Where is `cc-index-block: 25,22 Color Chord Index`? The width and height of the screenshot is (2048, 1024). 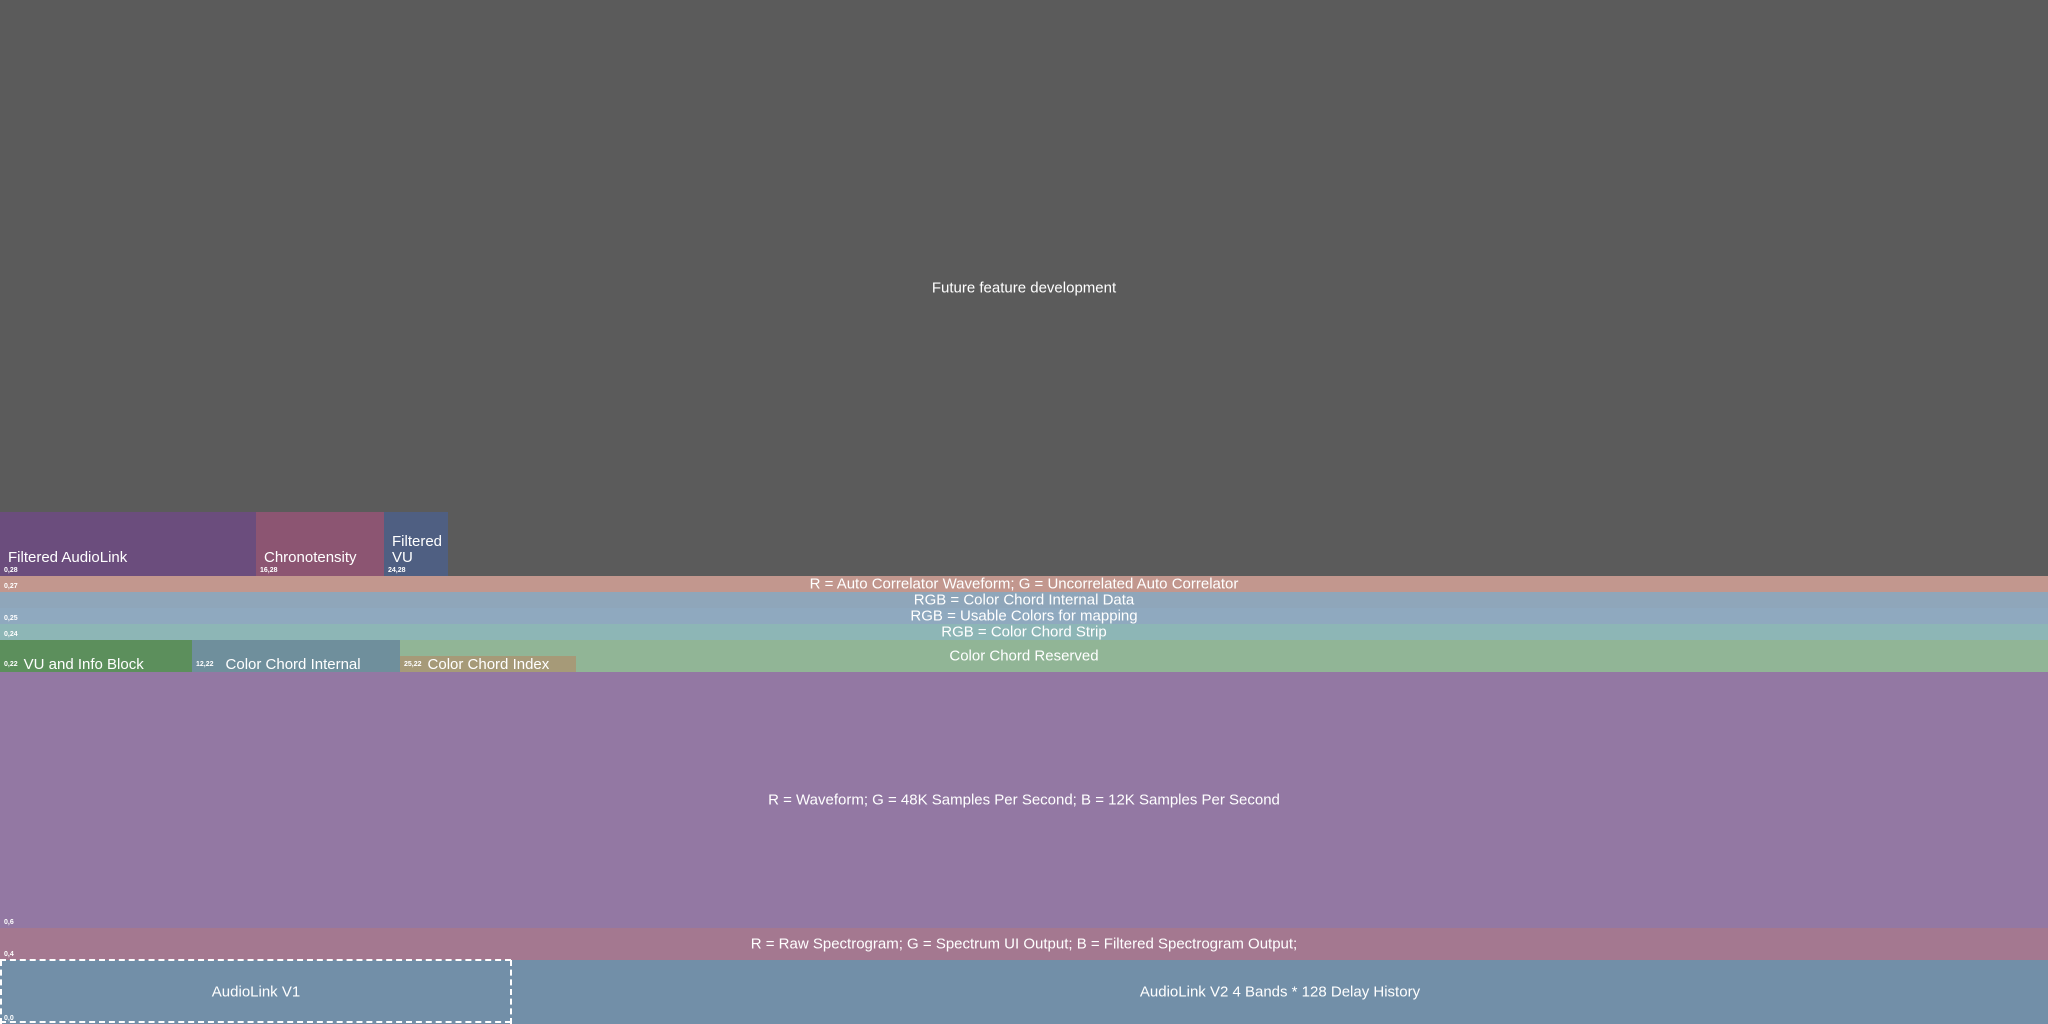
cc-index-block: 25,22 Color Chord Index is located at coordinates (488, 664).